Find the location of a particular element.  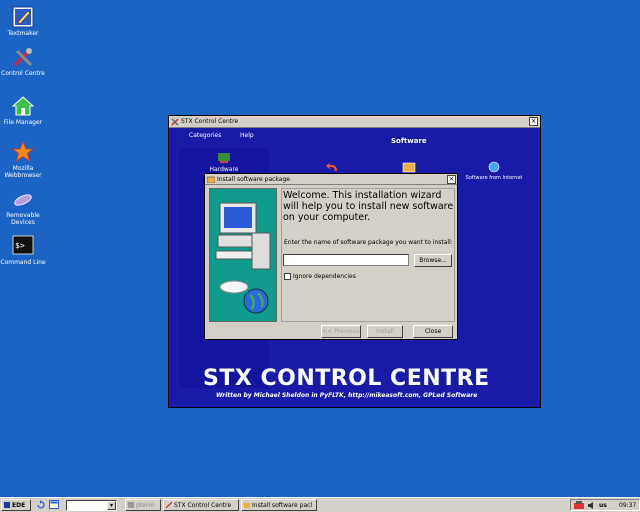

network-icon is located at coordinates (579, 505).